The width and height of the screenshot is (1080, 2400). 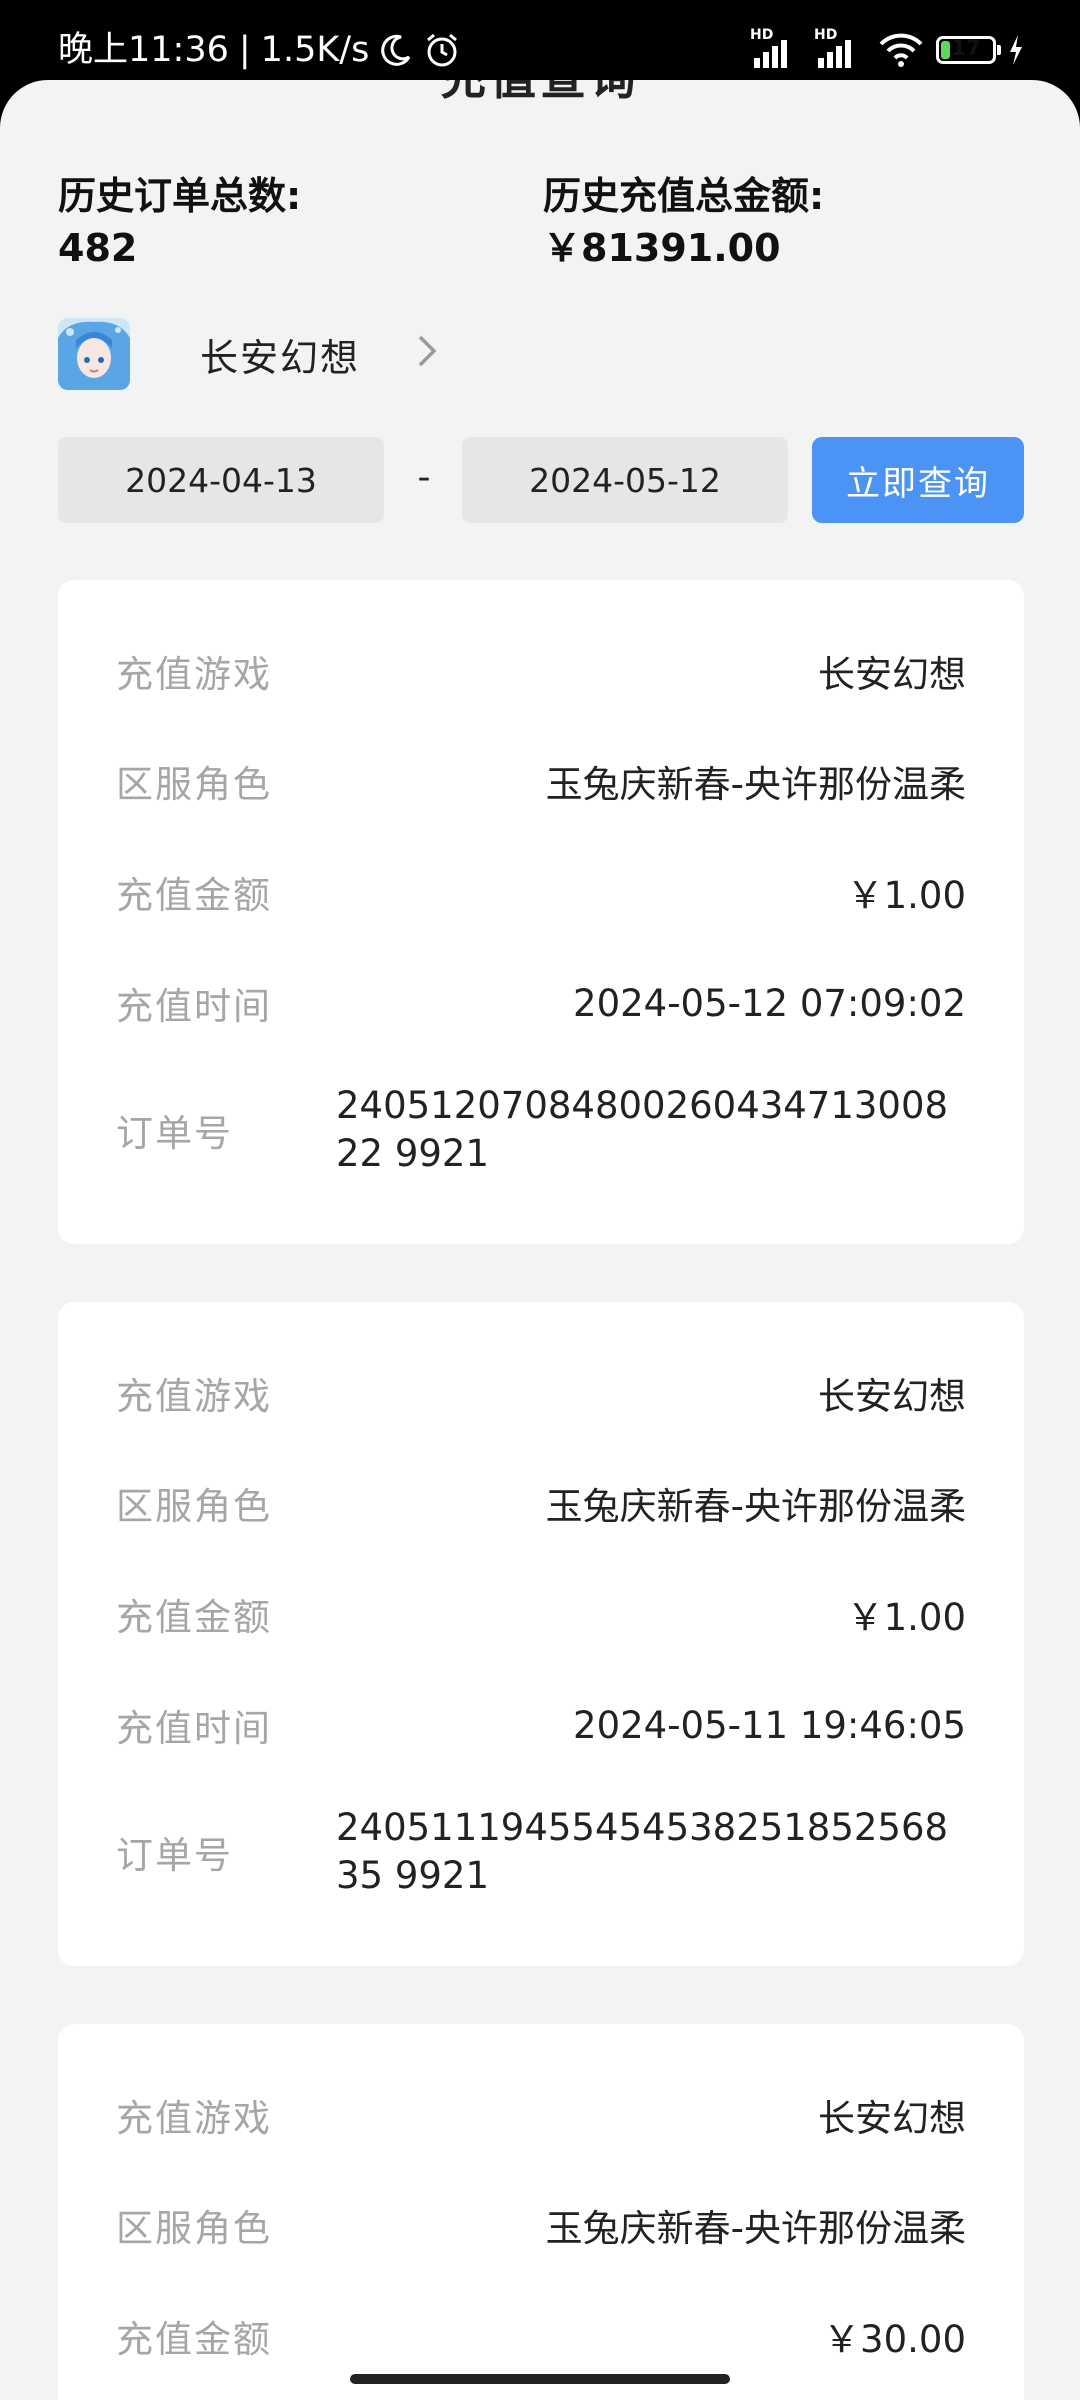 I want to click on order-number-row: 订单号 2405120708480026043471300822 9921, so click(x=541, y=1130).